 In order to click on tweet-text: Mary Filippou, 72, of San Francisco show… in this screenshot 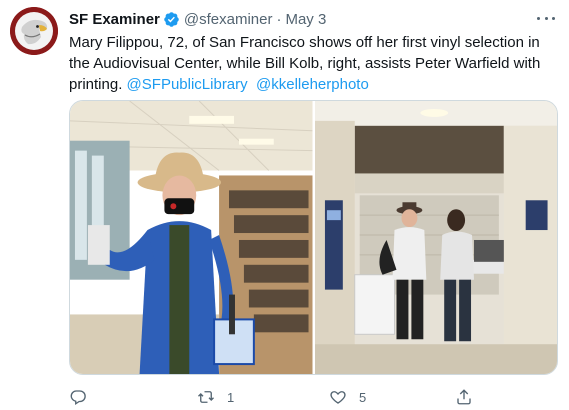, I will do `click(314, 63)`.